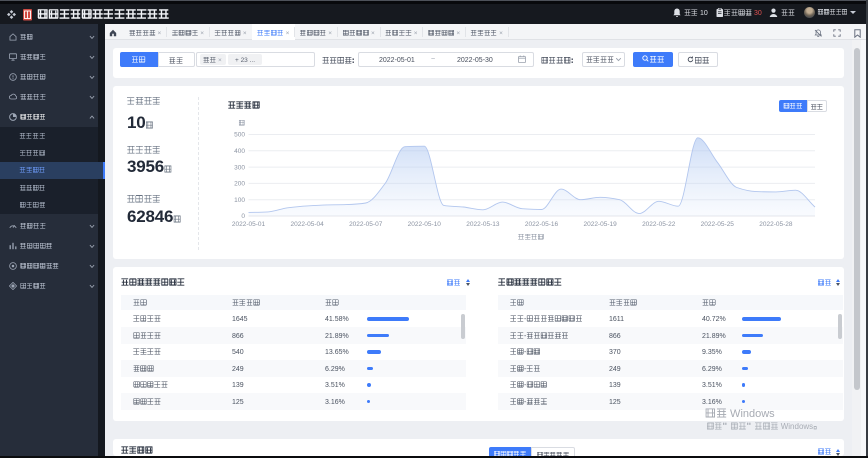  I want to click on svg-text: 2022-05-04, so click(307, 224).